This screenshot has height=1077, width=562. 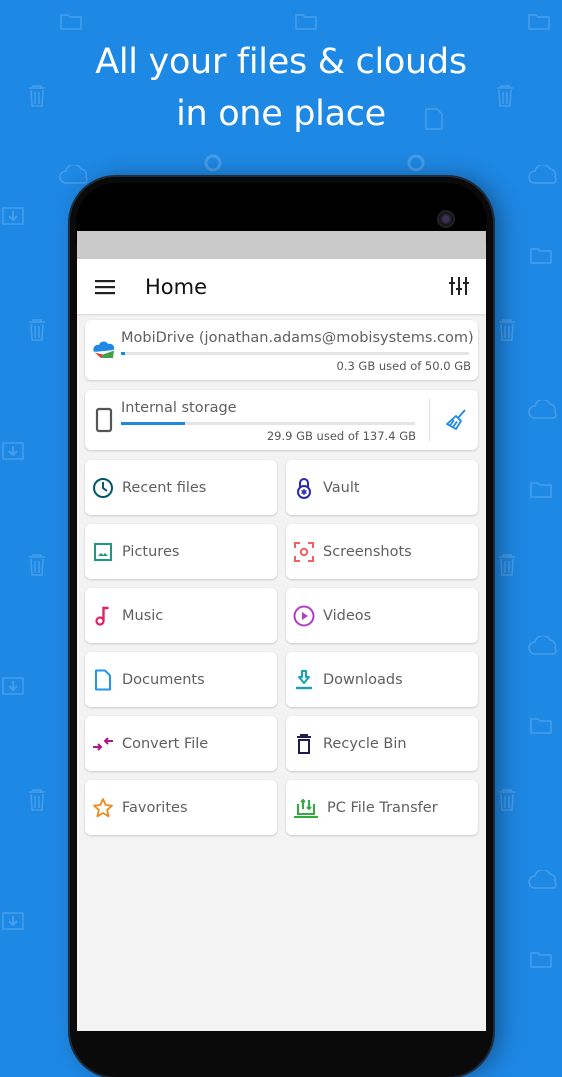 I want to click on filter-button, so click(x=460, y=287).